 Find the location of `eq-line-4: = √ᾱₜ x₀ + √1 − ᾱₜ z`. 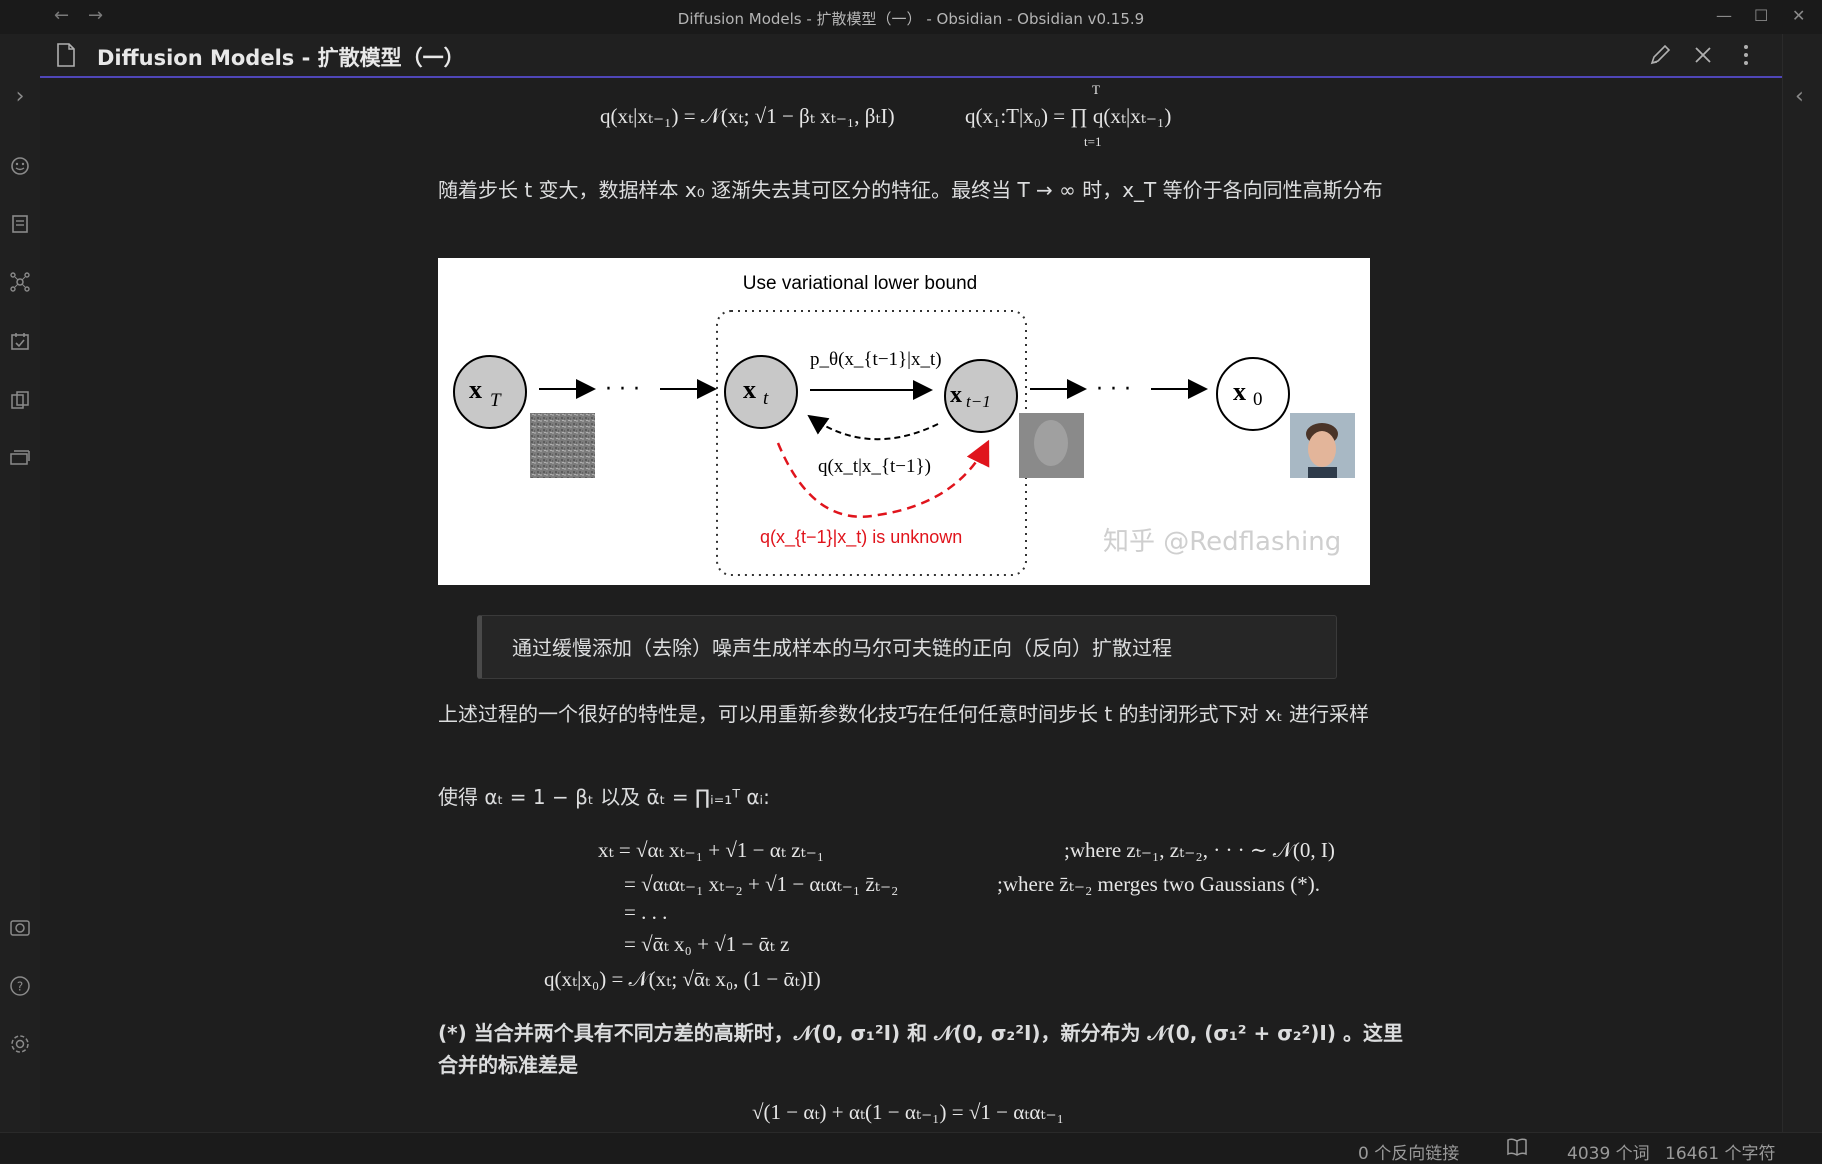

eq-line-4: = √ᾱₜ x₀ + √1 − ᾱₜ z is located at coordinates (707, 944).